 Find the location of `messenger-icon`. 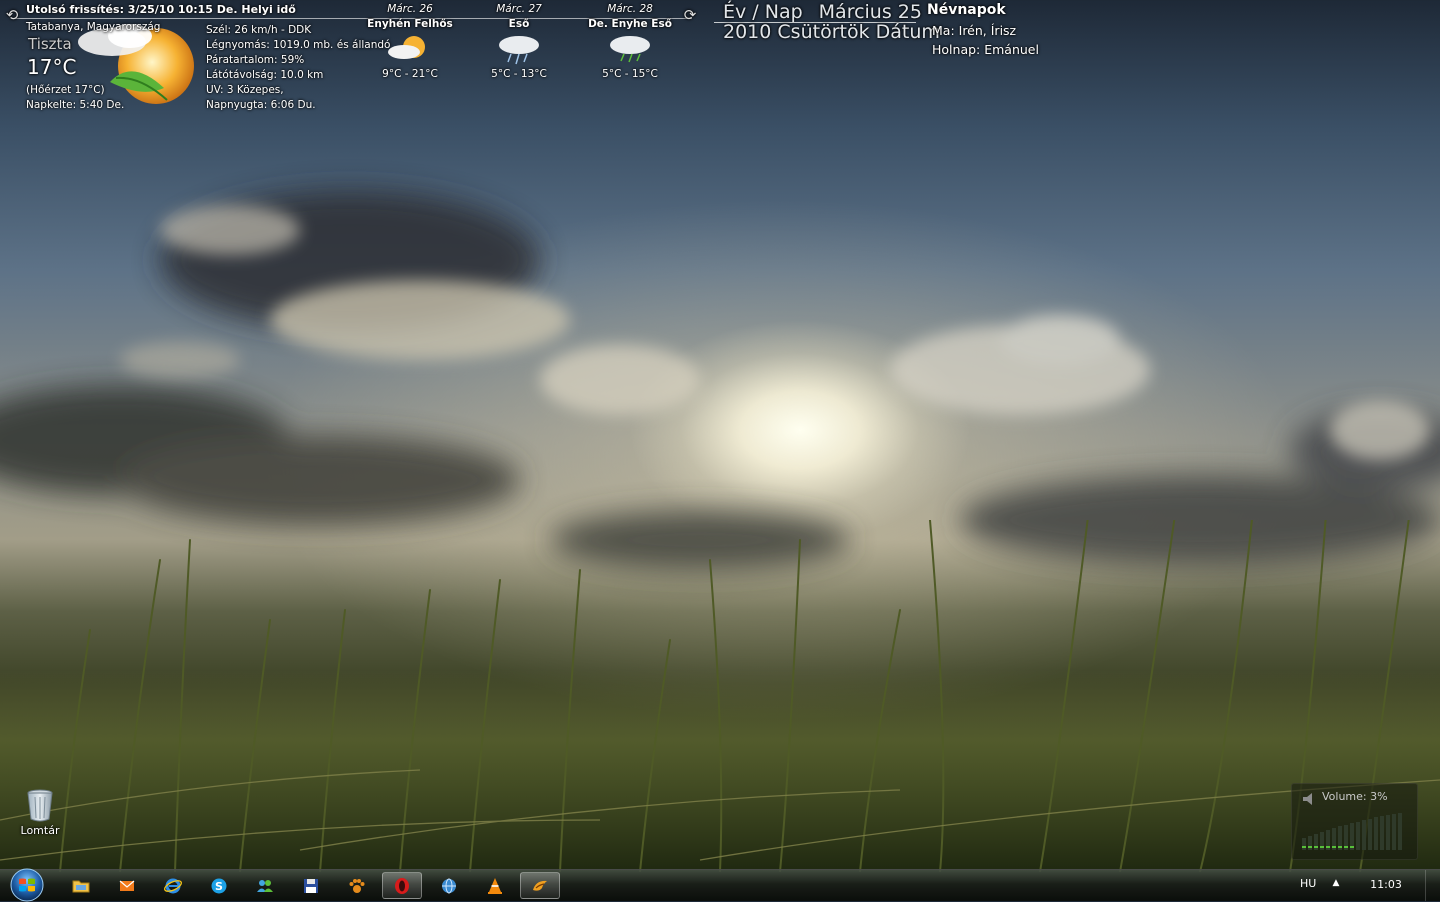

messenger-icon is located at coordinates (265, 885).